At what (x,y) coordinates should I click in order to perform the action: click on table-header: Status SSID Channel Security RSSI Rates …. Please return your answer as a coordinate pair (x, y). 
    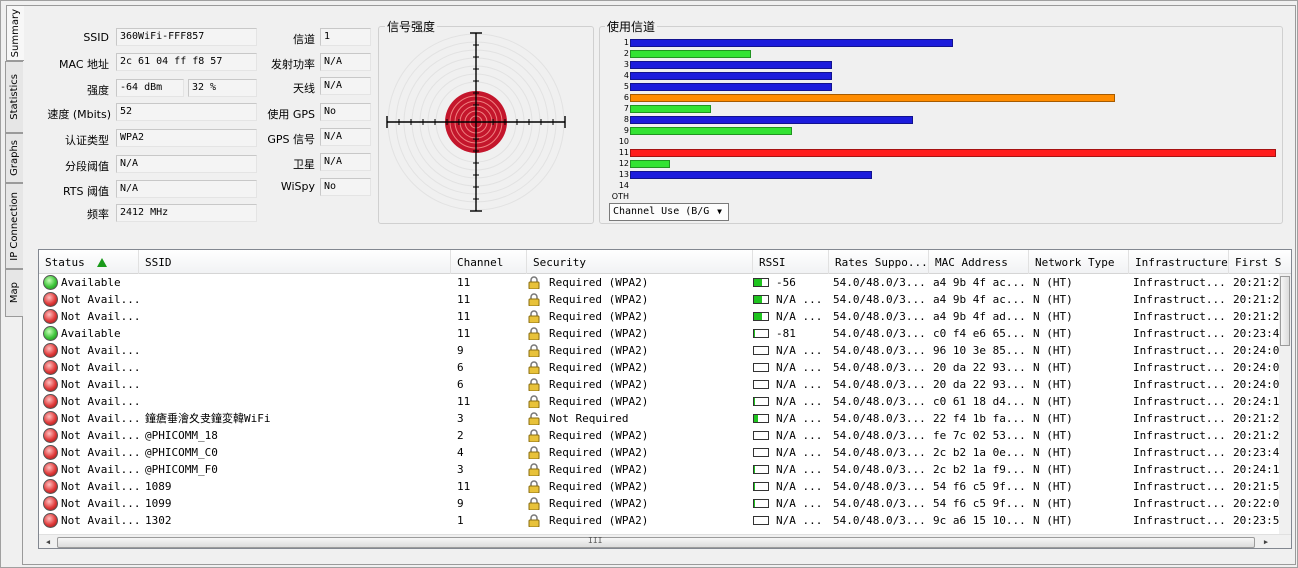
    Looking at the image, I should click on (665, 262).